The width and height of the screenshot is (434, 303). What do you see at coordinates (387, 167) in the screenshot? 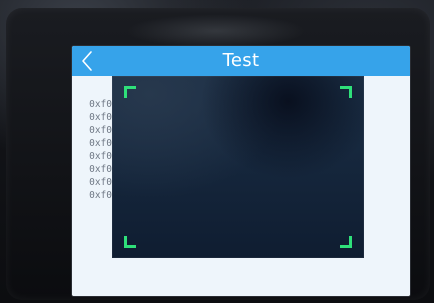
I see `right-panel` at bounding box center [387, 167].